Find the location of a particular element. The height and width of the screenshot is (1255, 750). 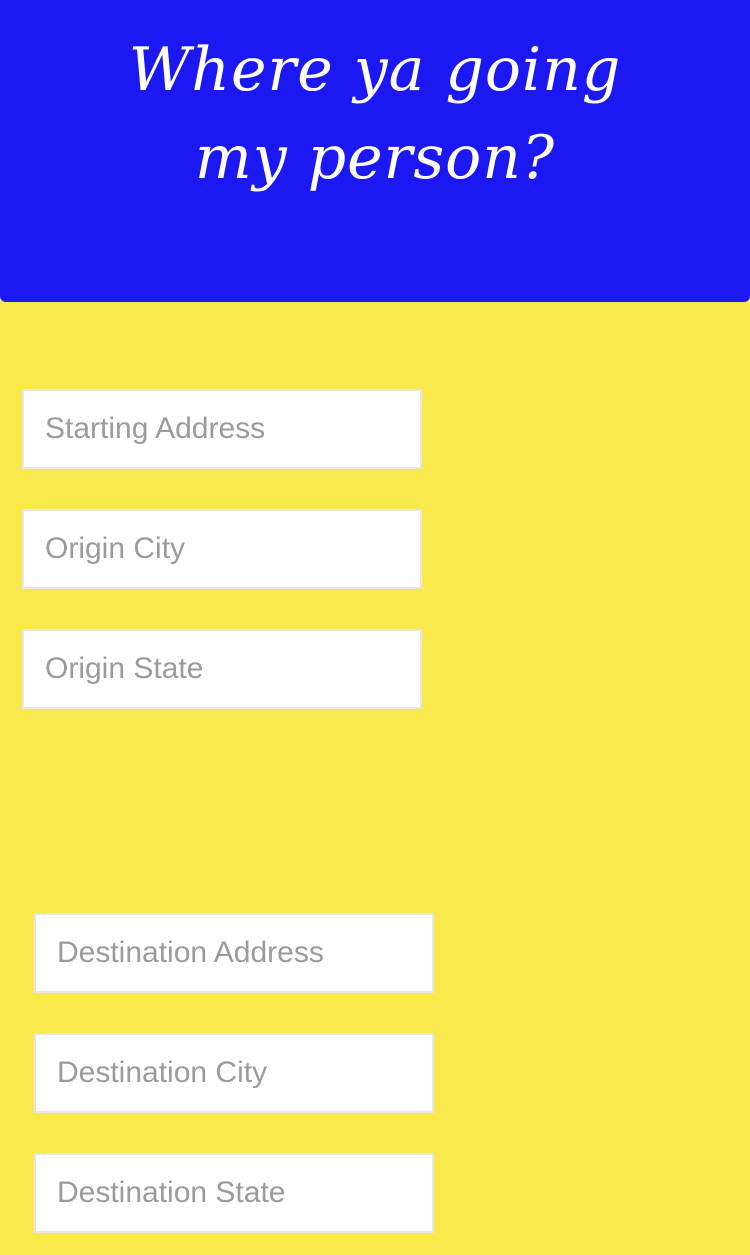

origin-city-input is located at coordinates (222, 549).